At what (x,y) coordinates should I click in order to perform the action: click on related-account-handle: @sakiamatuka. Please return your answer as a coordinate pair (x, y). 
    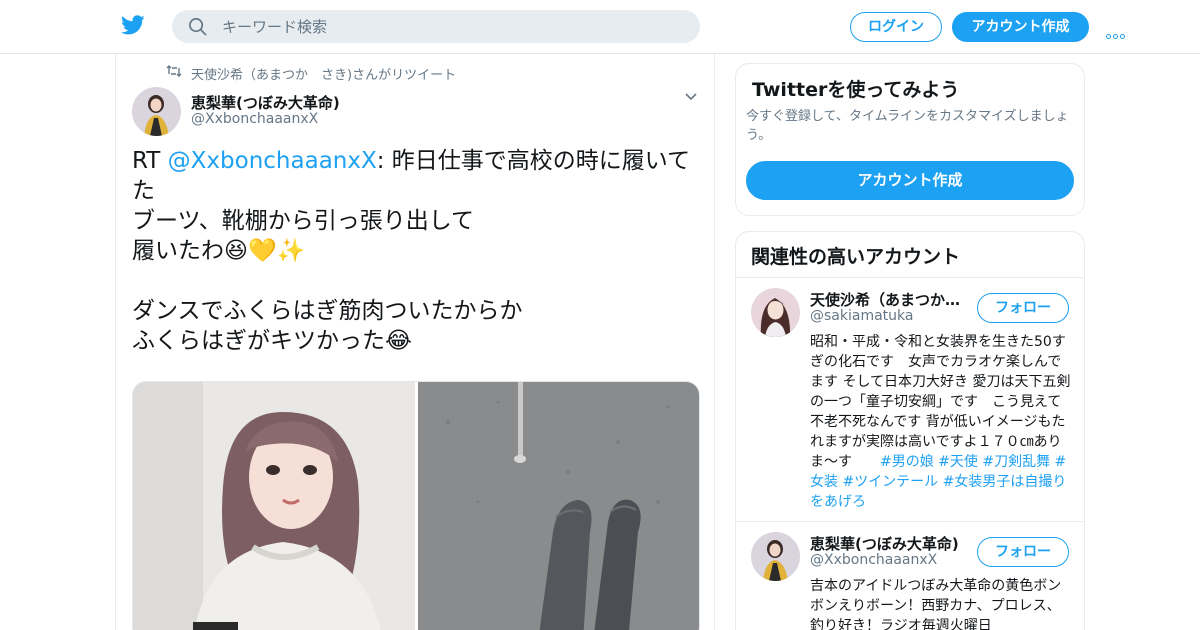
    Looking at the image, I should click on (861, 316).